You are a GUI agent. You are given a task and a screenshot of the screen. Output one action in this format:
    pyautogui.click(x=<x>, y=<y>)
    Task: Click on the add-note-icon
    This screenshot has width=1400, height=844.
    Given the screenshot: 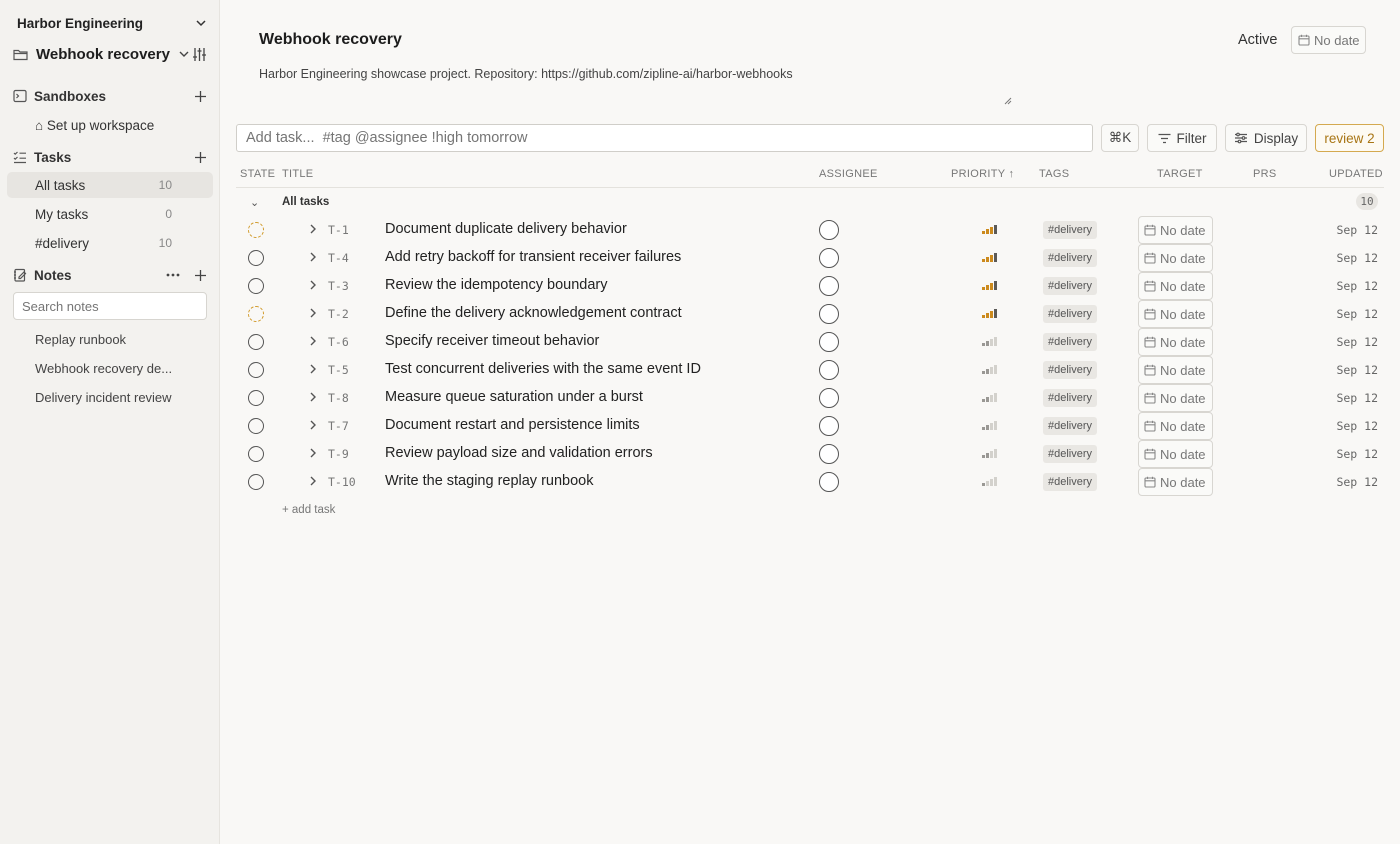 What is the action you would take?
    pyautogui.click(x=200, y=275)
    